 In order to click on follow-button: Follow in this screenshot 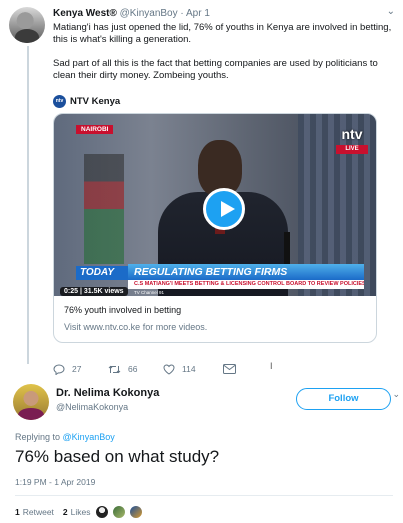, I will do `click(343, 399)`.